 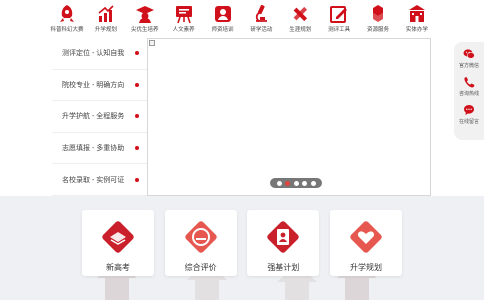 I want to click on planning-heart-icon, so click(x=366, y=237).